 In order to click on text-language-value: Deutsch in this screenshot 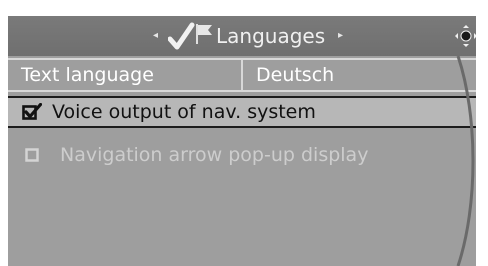, I will do `click(295, 75)`.